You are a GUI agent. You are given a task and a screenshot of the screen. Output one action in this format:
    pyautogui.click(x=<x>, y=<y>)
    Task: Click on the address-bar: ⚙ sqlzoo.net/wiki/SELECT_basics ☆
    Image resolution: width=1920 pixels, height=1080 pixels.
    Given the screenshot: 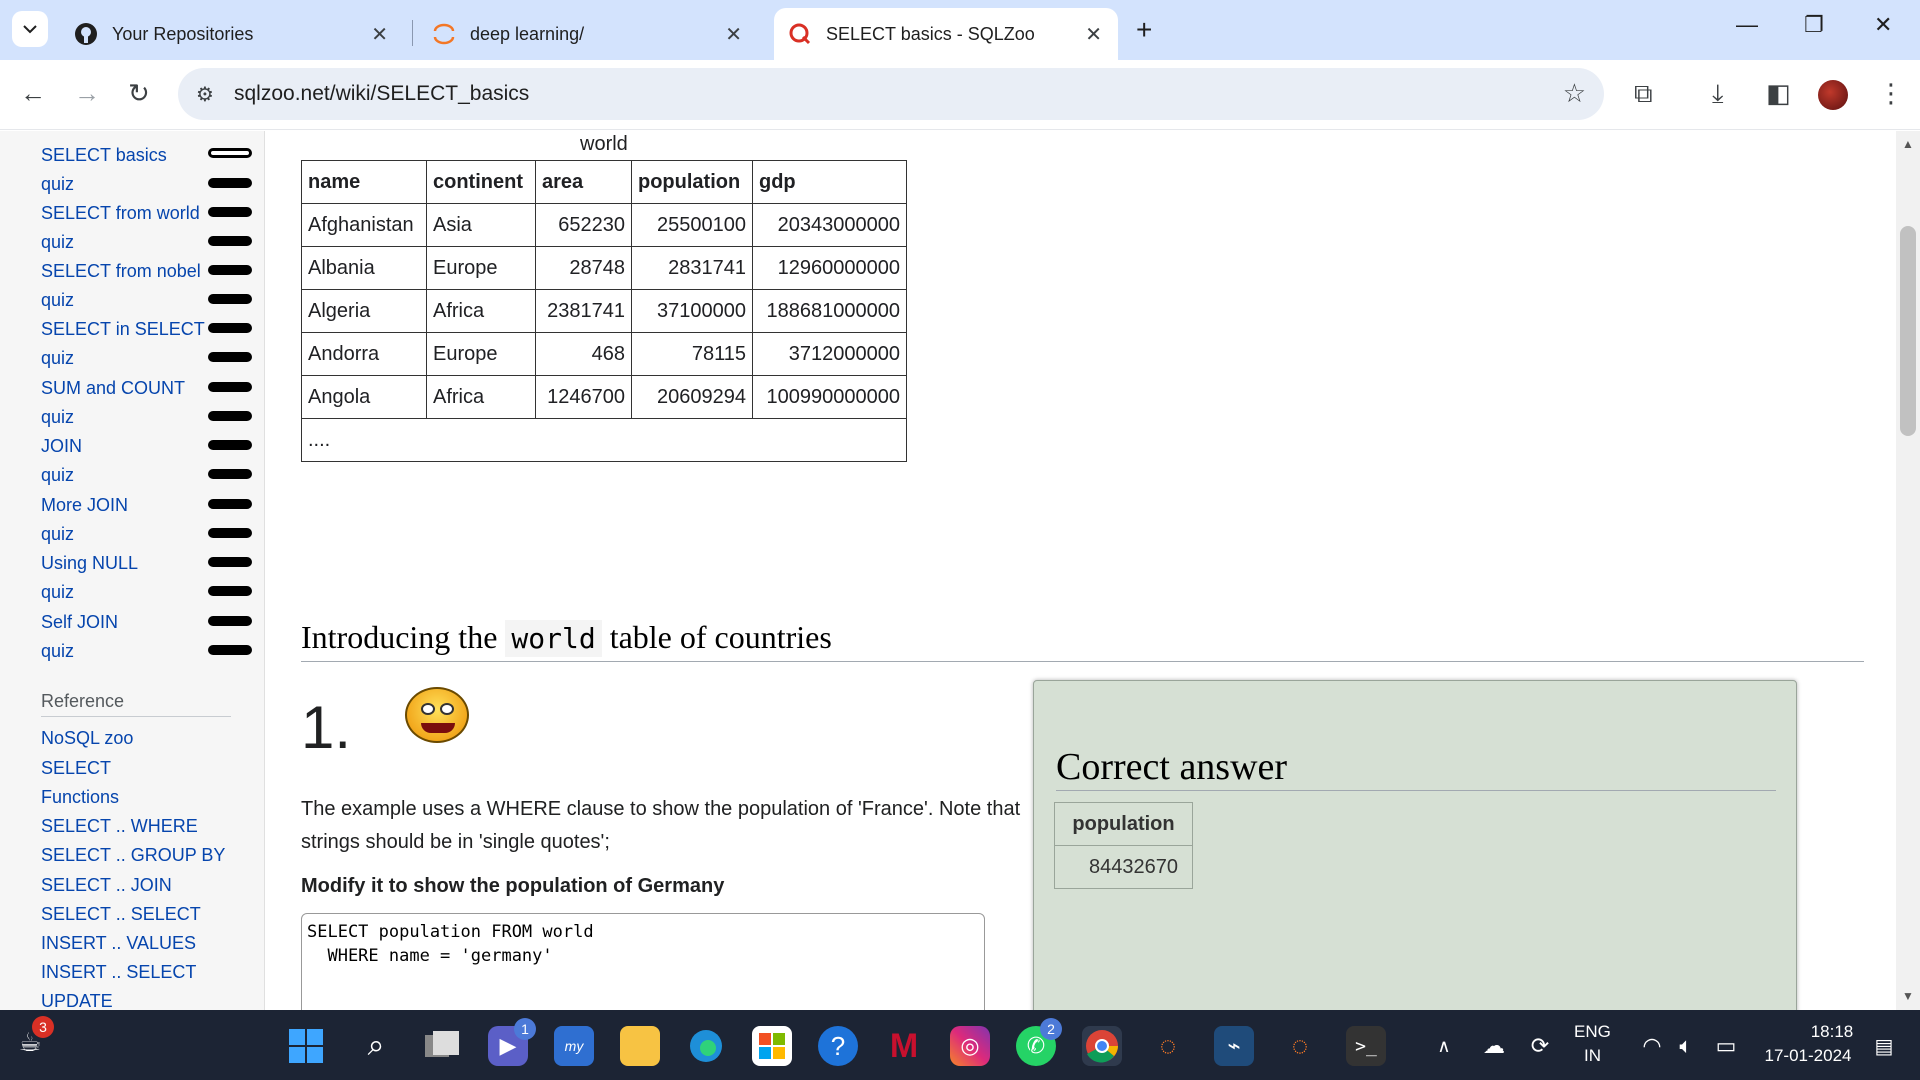 What is the action you would take?
    pyautogui.click(x=891, y=94)
    